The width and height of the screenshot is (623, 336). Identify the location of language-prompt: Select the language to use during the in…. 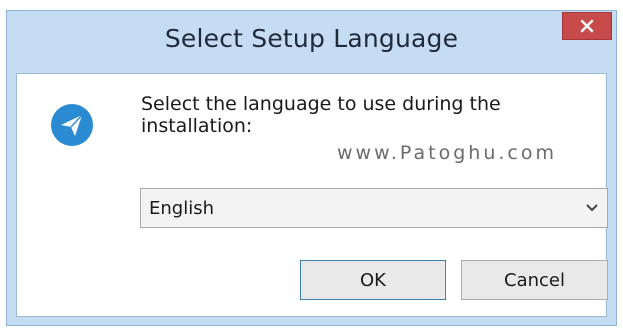
(321, 115).